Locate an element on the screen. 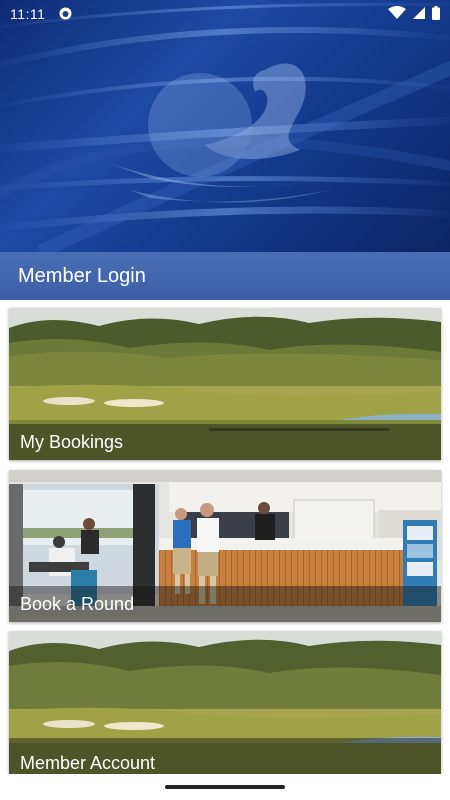  my-bookings-label: My Bookings is located at coordinates (72, 442).